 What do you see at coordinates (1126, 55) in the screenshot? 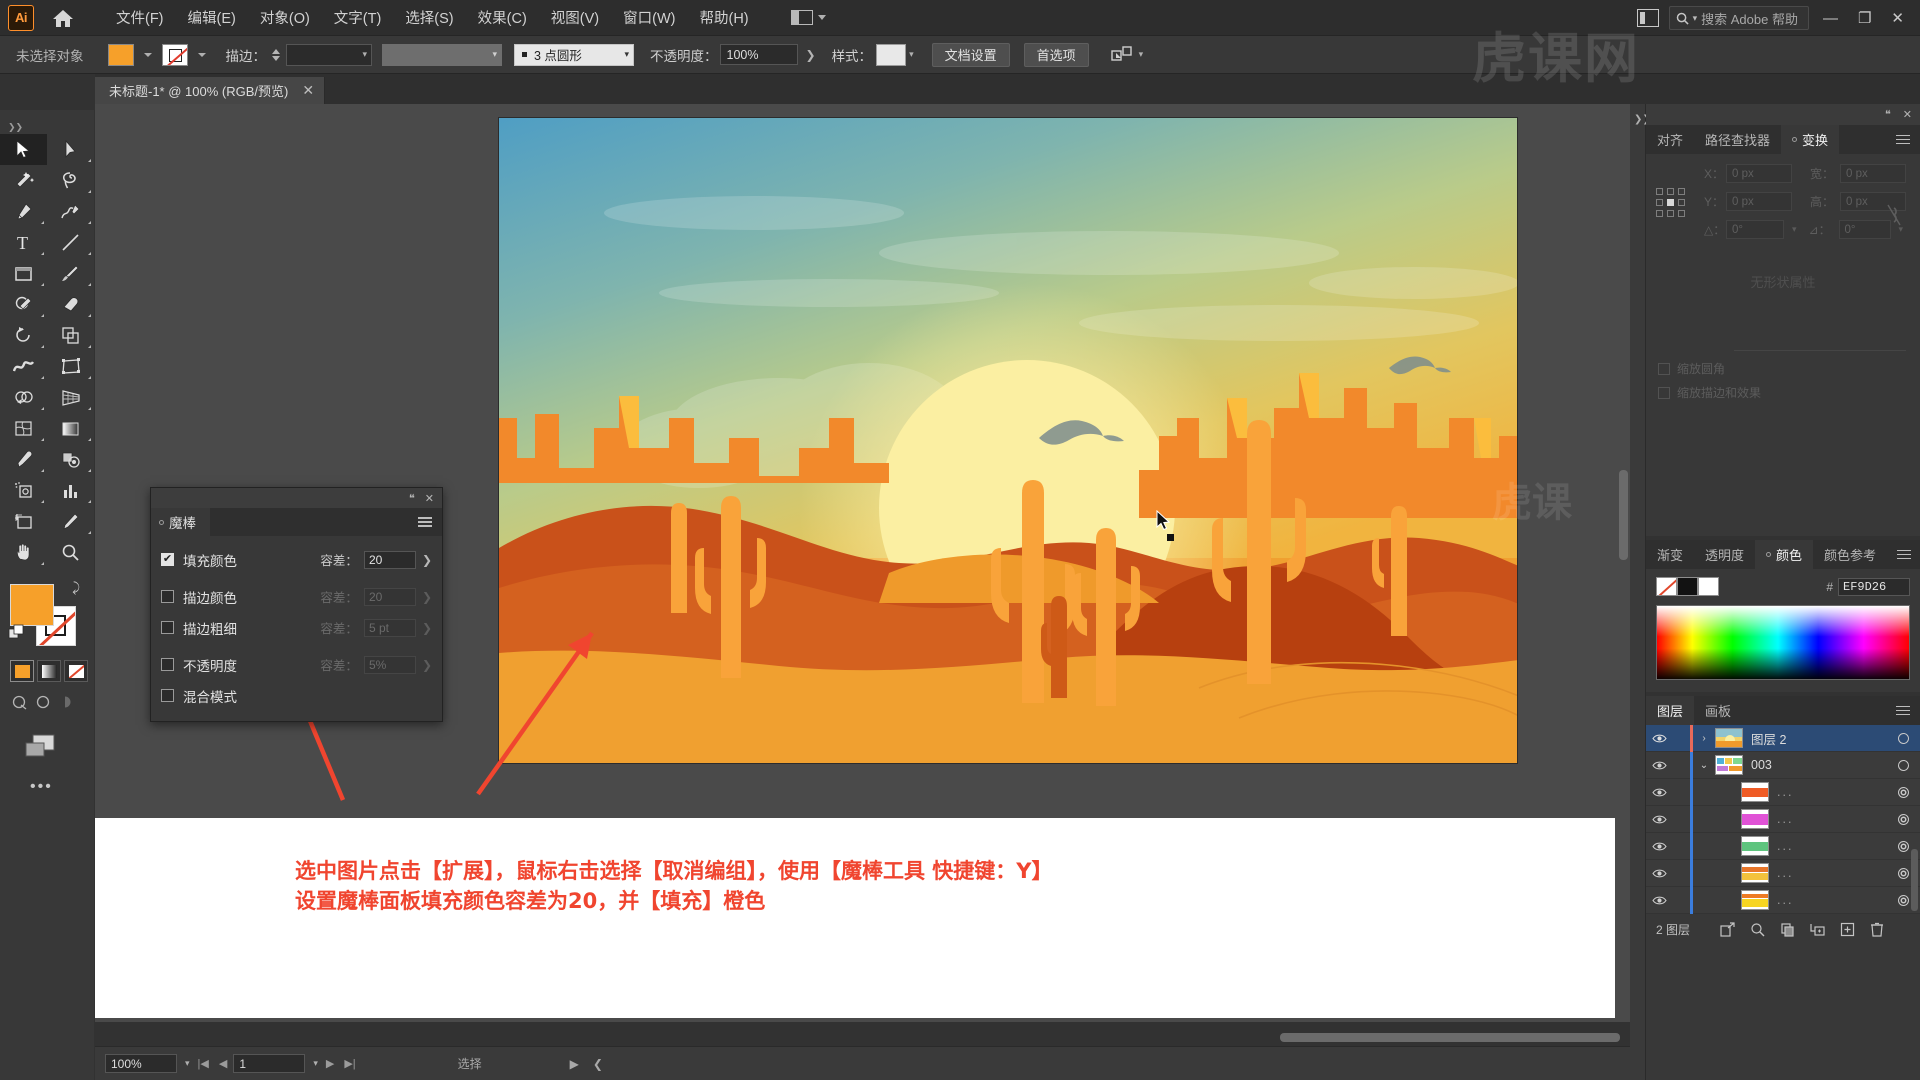
I see `align-to-select: ▾` at bounding box center [1126, 55].